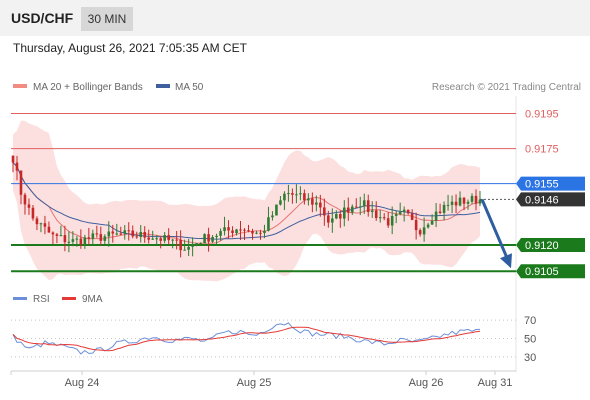 This screenshot has width=590, height=400. What do you see at coordinates (58, 299) in the screenshot?
I see `rsi-legend: RSI 9MA` at bounding box center [58, 299].